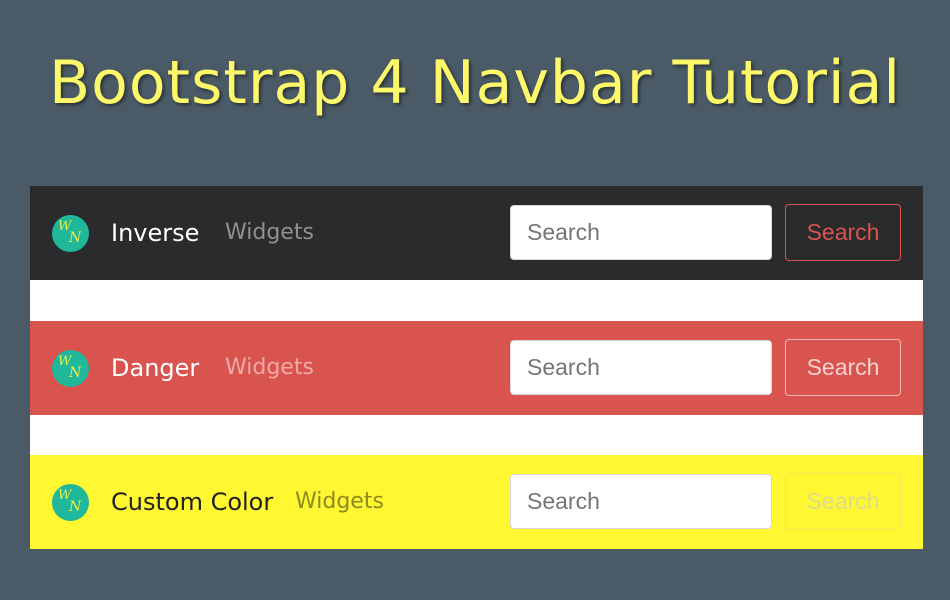 This screenshot has height=600, width=950. I want to click on navbar-brand: Inverse, so click(155, 233).